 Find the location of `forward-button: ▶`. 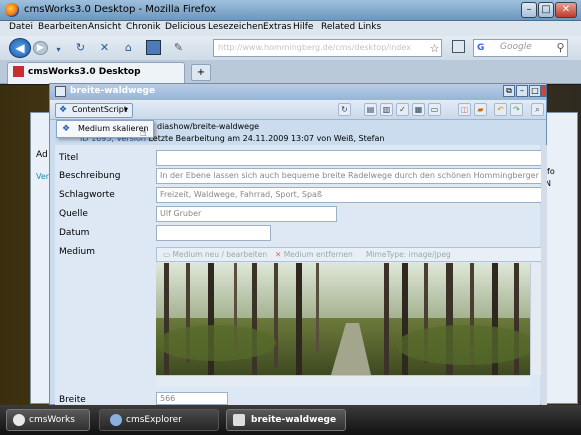

forward-button: ▶ is located at coordinates (40, 48).